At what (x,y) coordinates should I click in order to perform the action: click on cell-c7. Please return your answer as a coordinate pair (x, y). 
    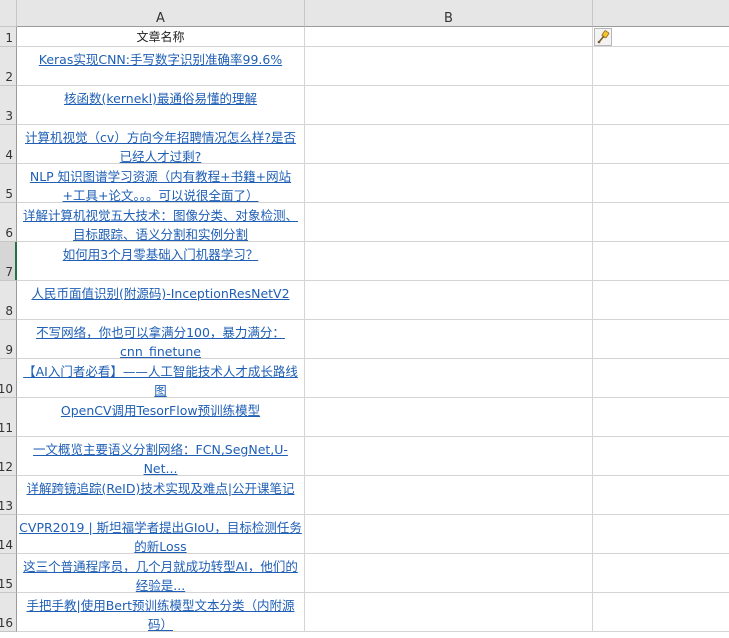
    Looking at the image, I should click on (661, 261).